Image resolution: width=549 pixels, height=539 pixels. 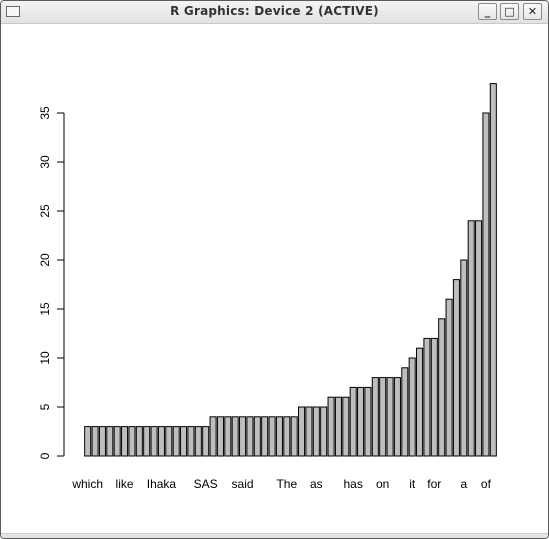 What do you see at coordinates (45, 162) in the screenshot?
I see `y-tick-label: 30` at bounding box center [45, 162].